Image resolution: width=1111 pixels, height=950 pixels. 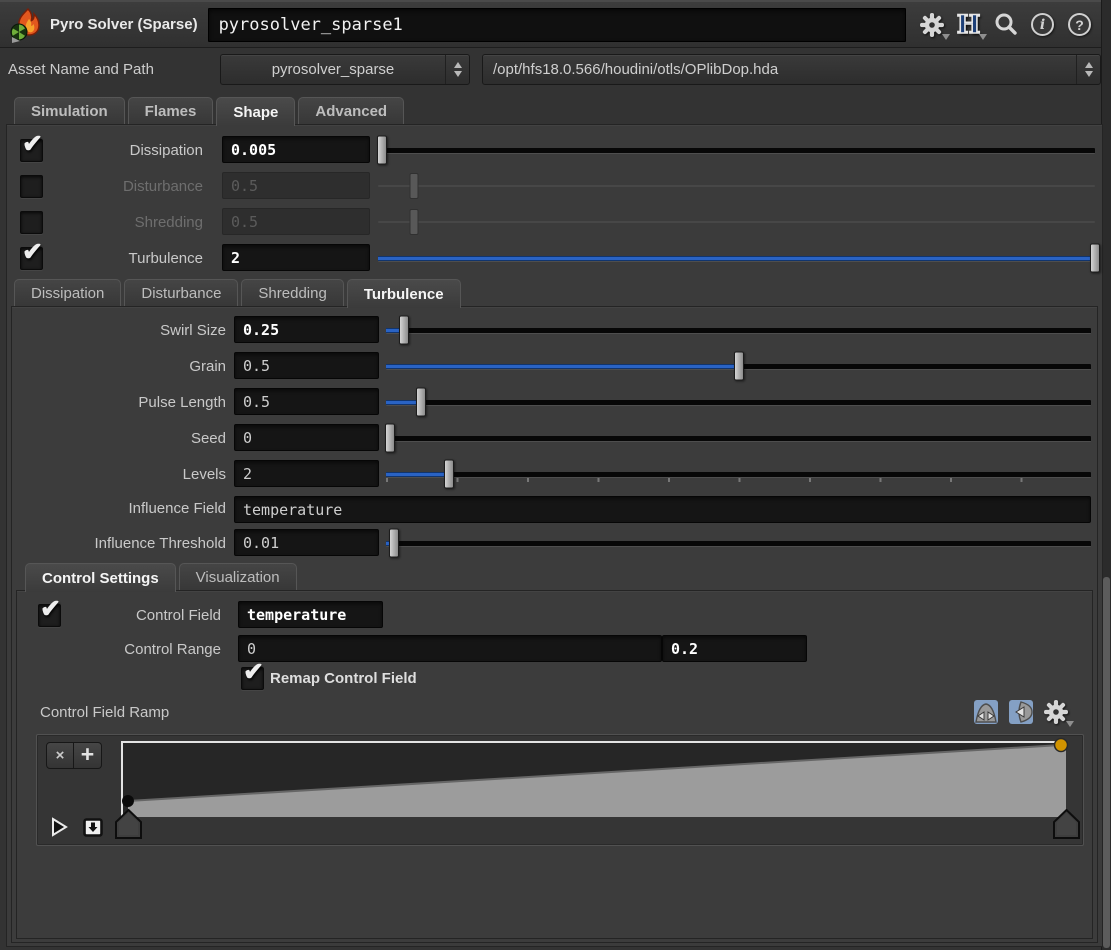 What do you see at coordinates (554, 712) in the screenshot?
I see `ramp-header-row: Control Field Ramp` at bounding box center [554, 712].